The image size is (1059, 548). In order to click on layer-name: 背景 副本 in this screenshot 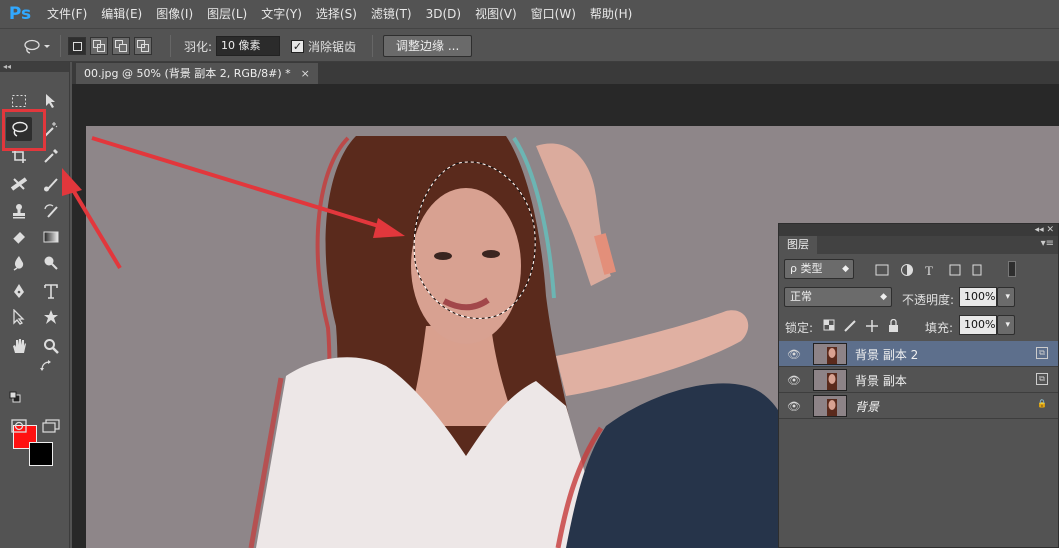, I will do `click(881, 381)`.